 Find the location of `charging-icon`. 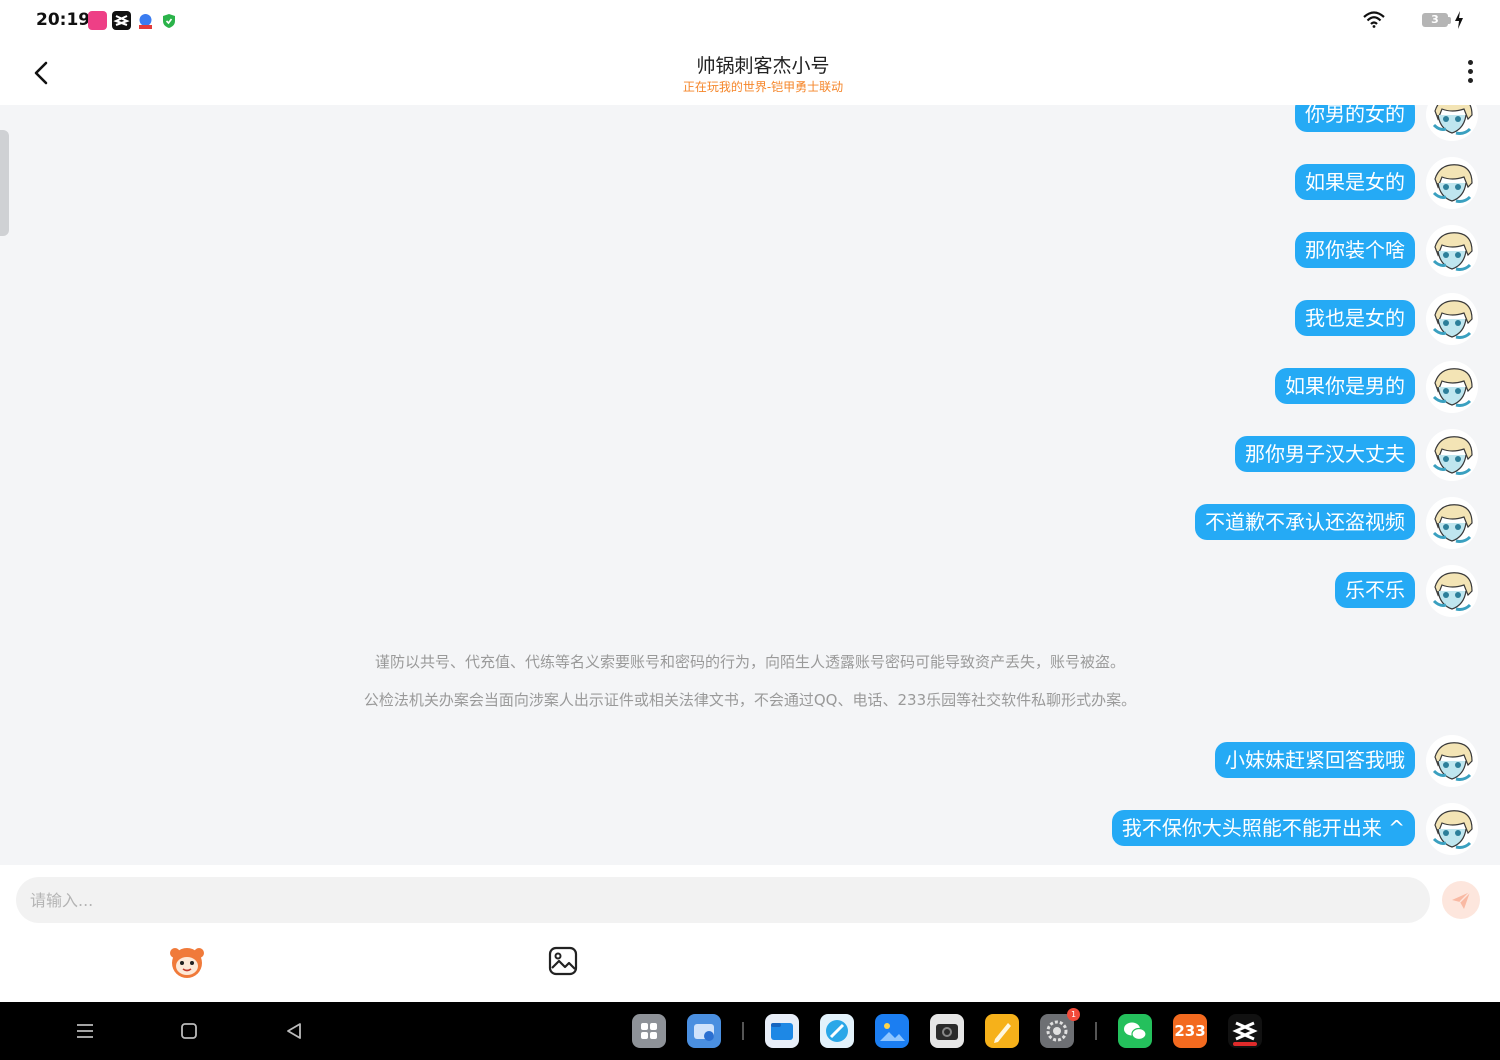

charging-icon is located at coordinates (1459, 22).